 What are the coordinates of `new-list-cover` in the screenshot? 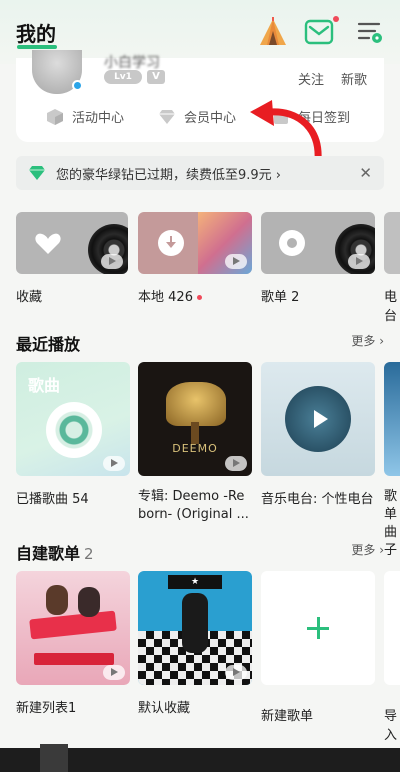 It's located at (73, 628).